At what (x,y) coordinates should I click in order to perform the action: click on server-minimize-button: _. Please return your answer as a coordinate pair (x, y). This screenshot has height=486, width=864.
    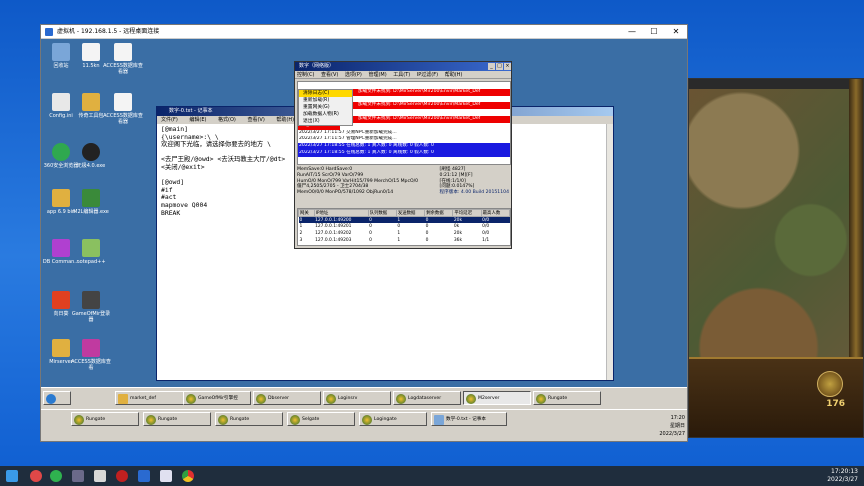
    Looking at the image, I should click on (491, 66).